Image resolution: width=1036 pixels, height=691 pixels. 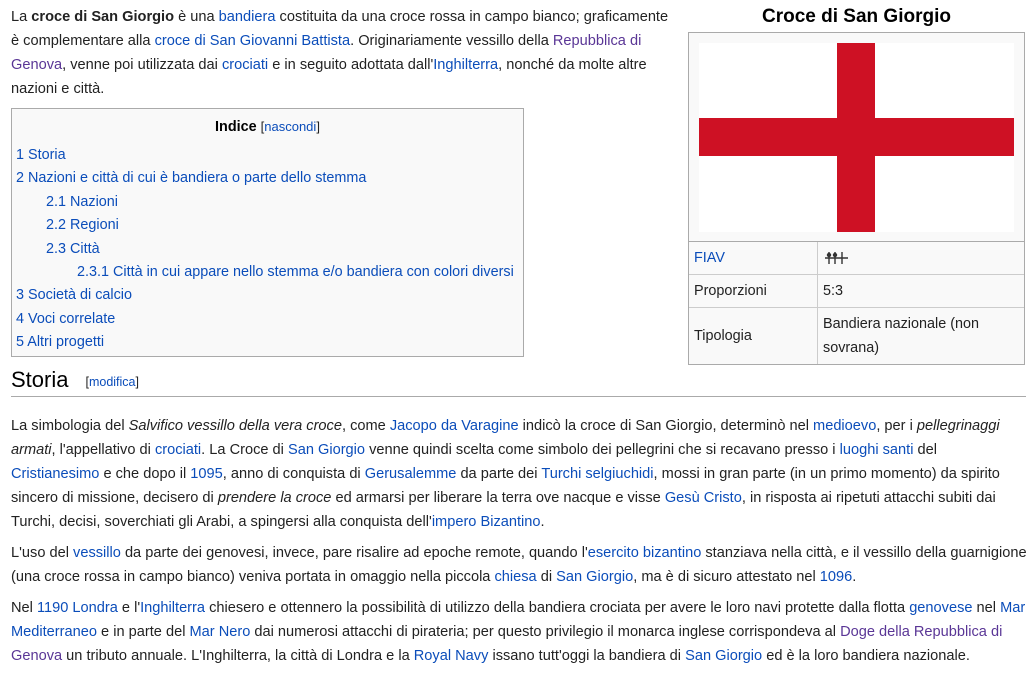 I want to click on text: e in seguito adottata dall', so click(x=351, y=65).